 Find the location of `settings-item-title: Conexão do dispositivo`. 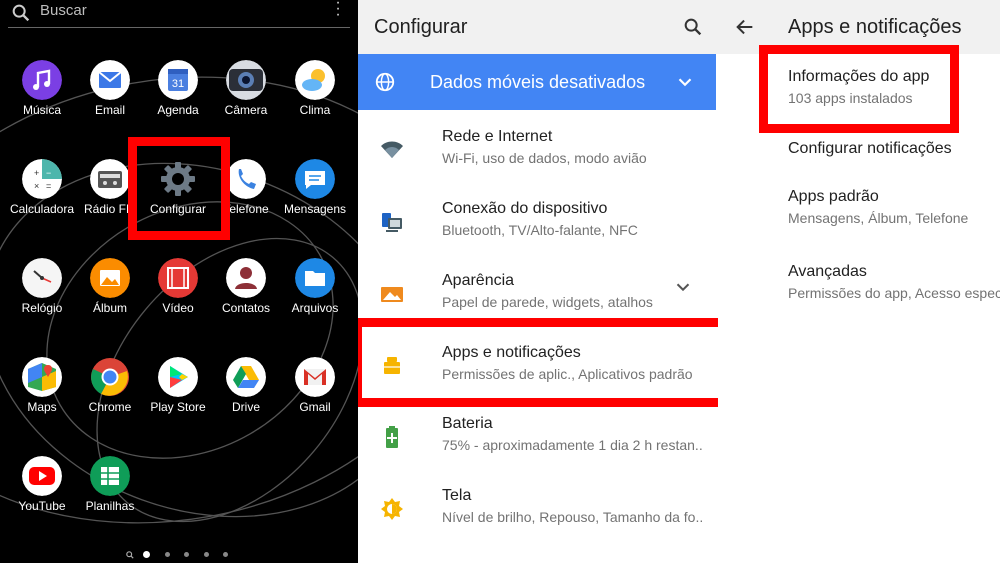

settings-item-title: Conexão do dispositivo is located at coordinates (525, 208).